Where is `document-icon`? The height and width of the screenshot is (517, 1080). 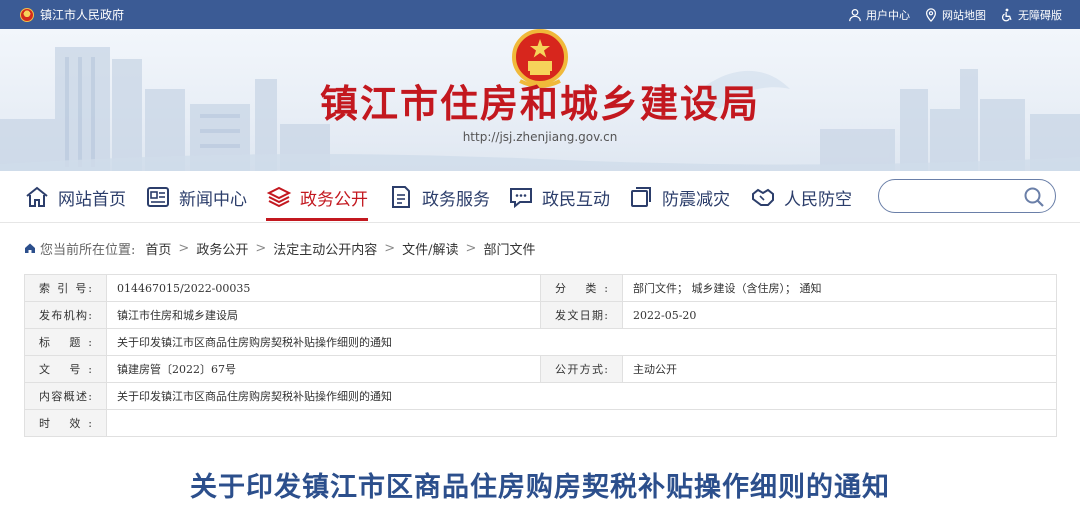 document-icon is located at coordinates (401, 197).